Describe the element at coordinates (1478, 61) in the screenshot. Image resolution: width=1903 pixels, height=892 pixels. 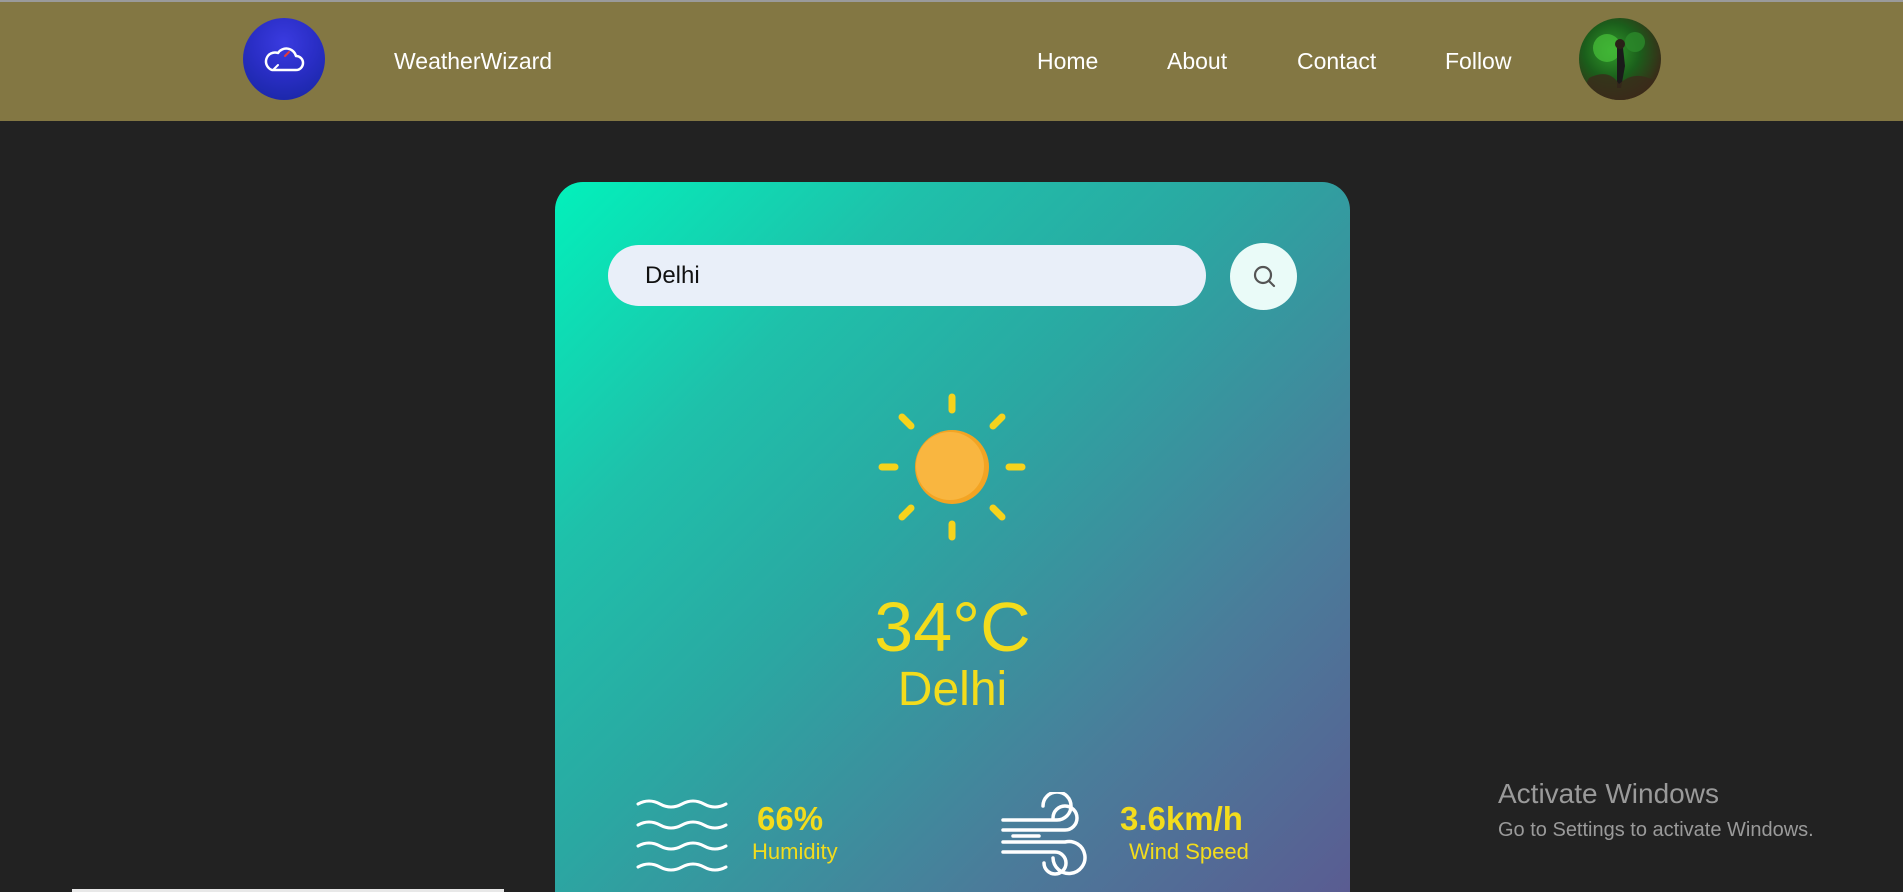
I see `nav-follow: Follow` at that location.